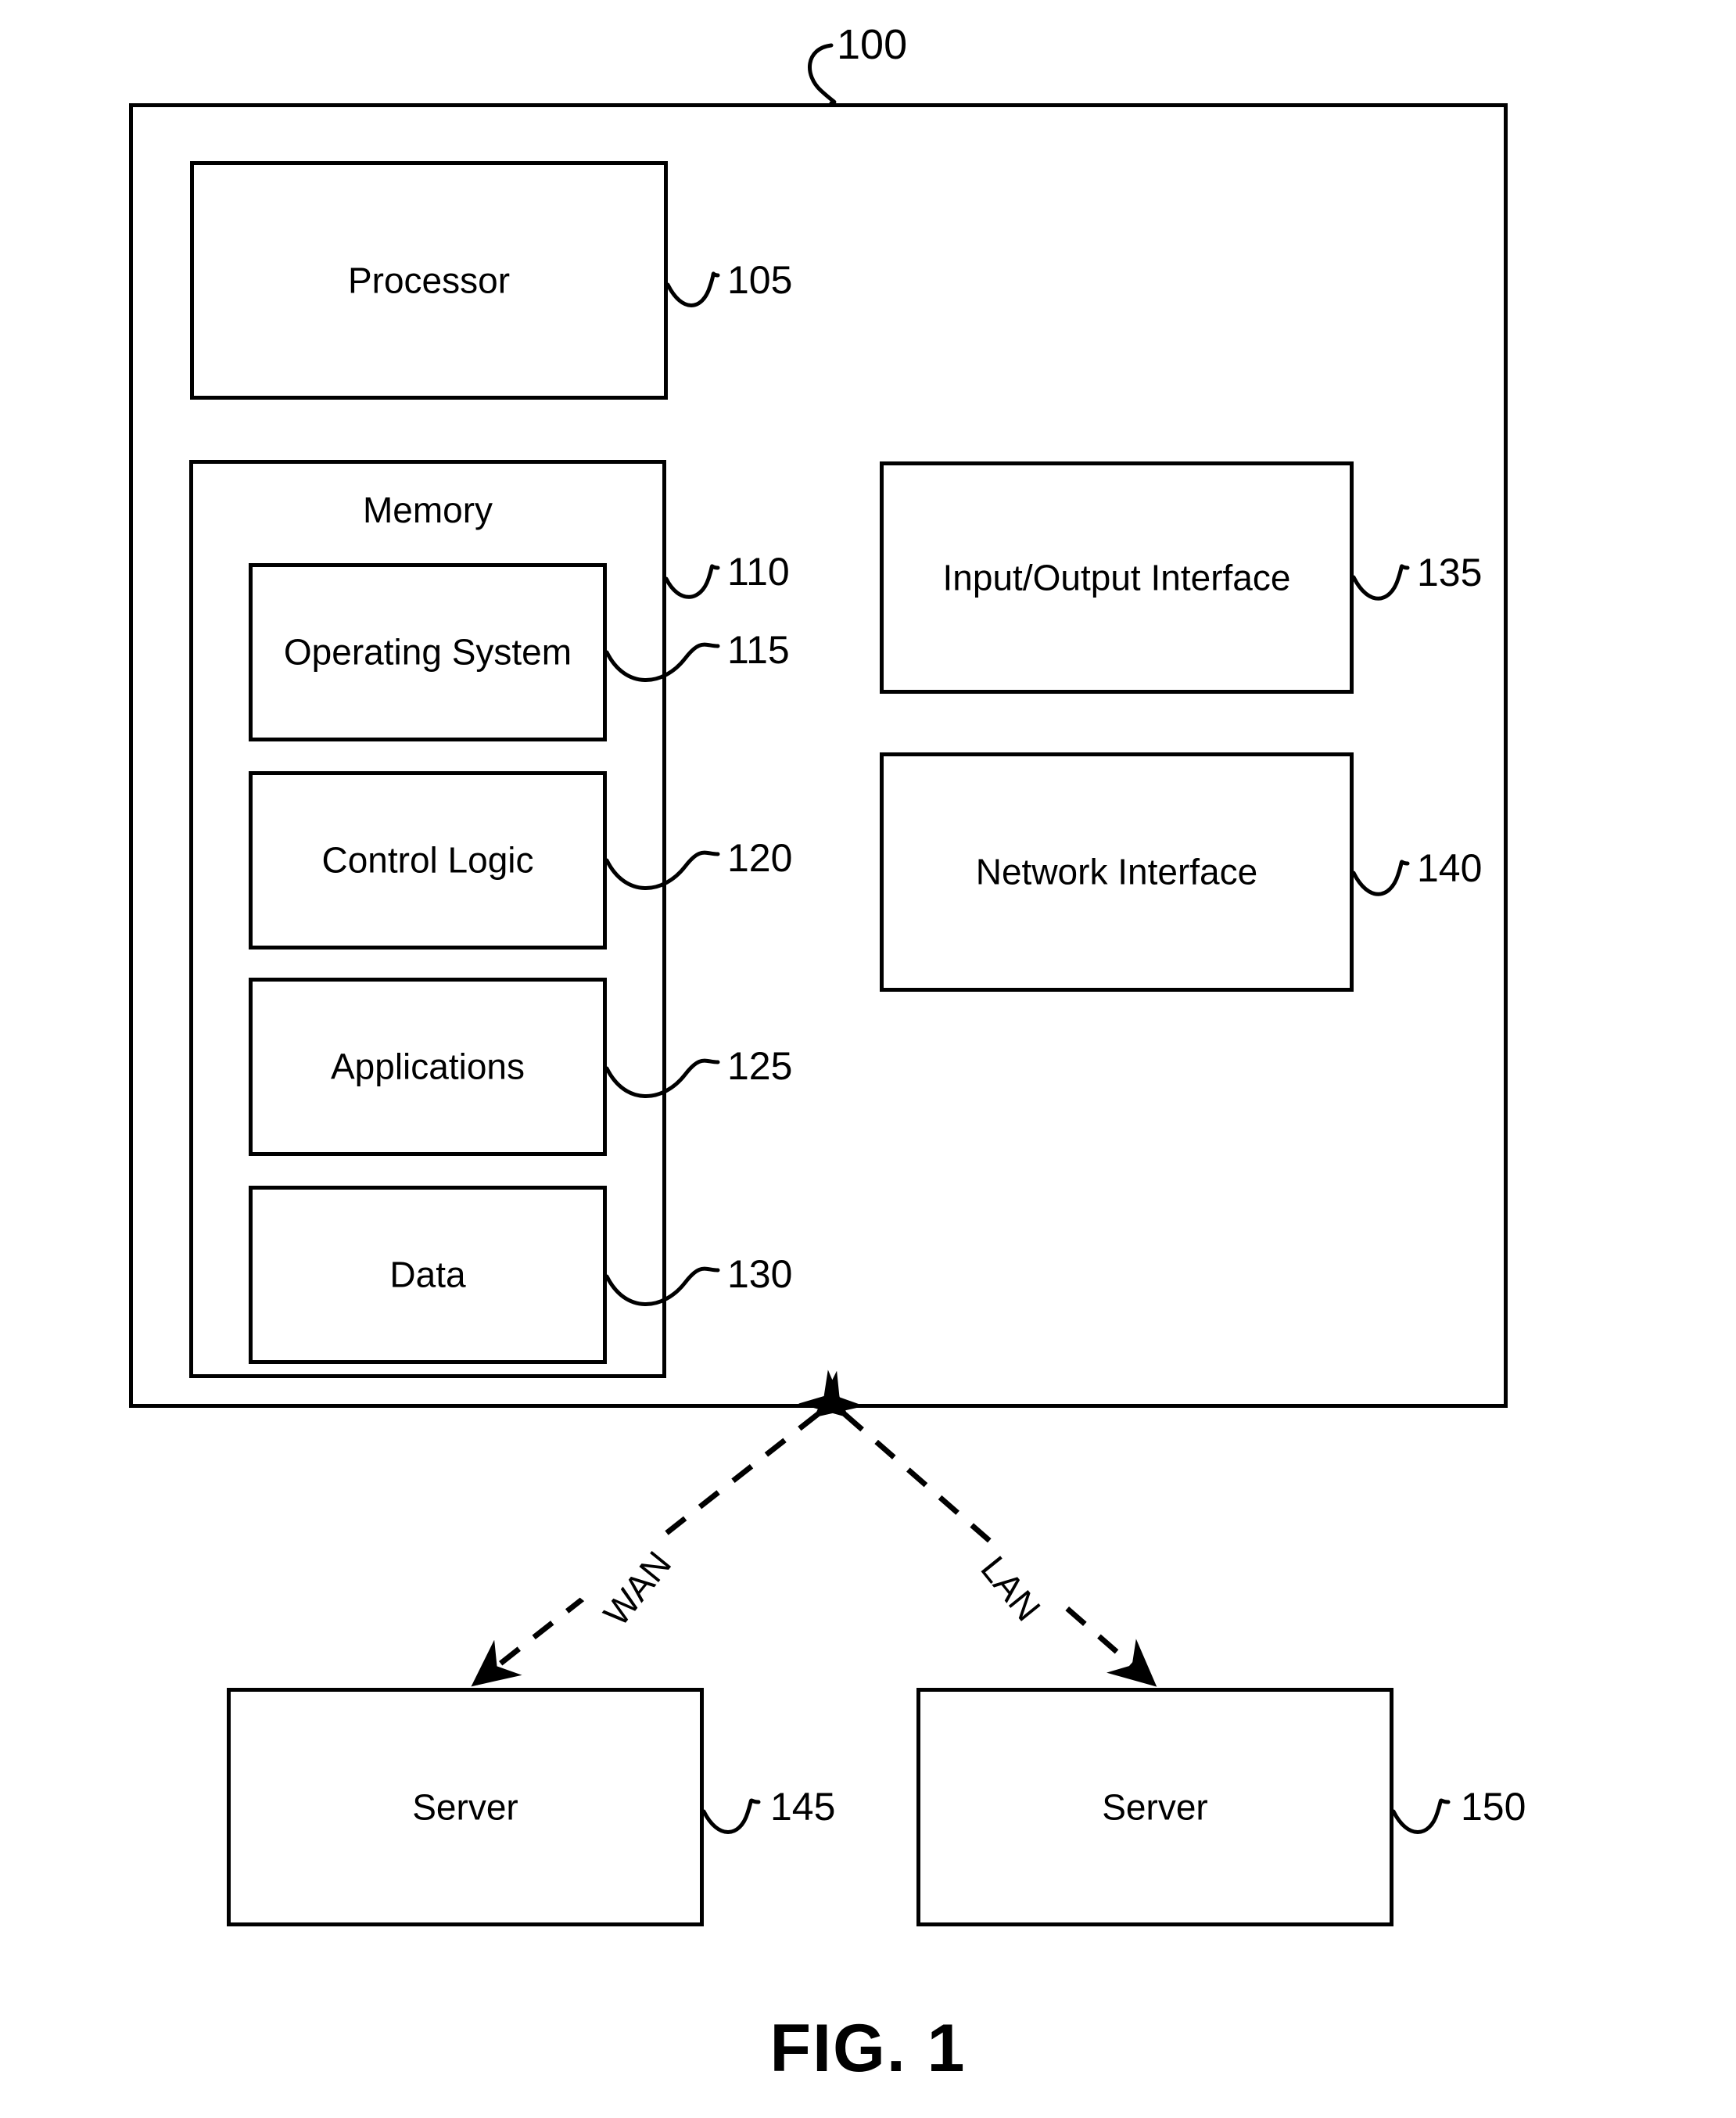 This screenshot has height=2118, width=1736. I want to click on control-logic-label: Control Logic, so click(428, 860).